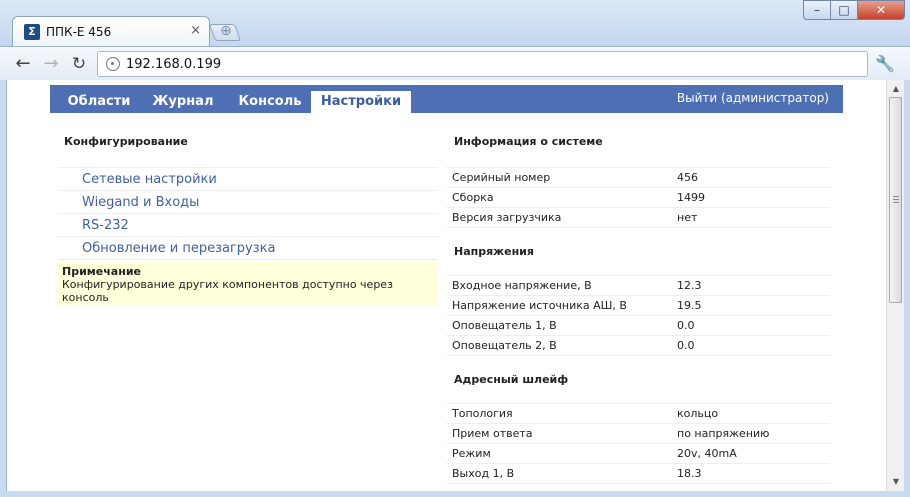 This screenshot has width=910, height=497. What do you see at coordinates (638, 178) in the screenshot?
I see `table-row: Серийный номер 456` at bounding box center [638, 178].